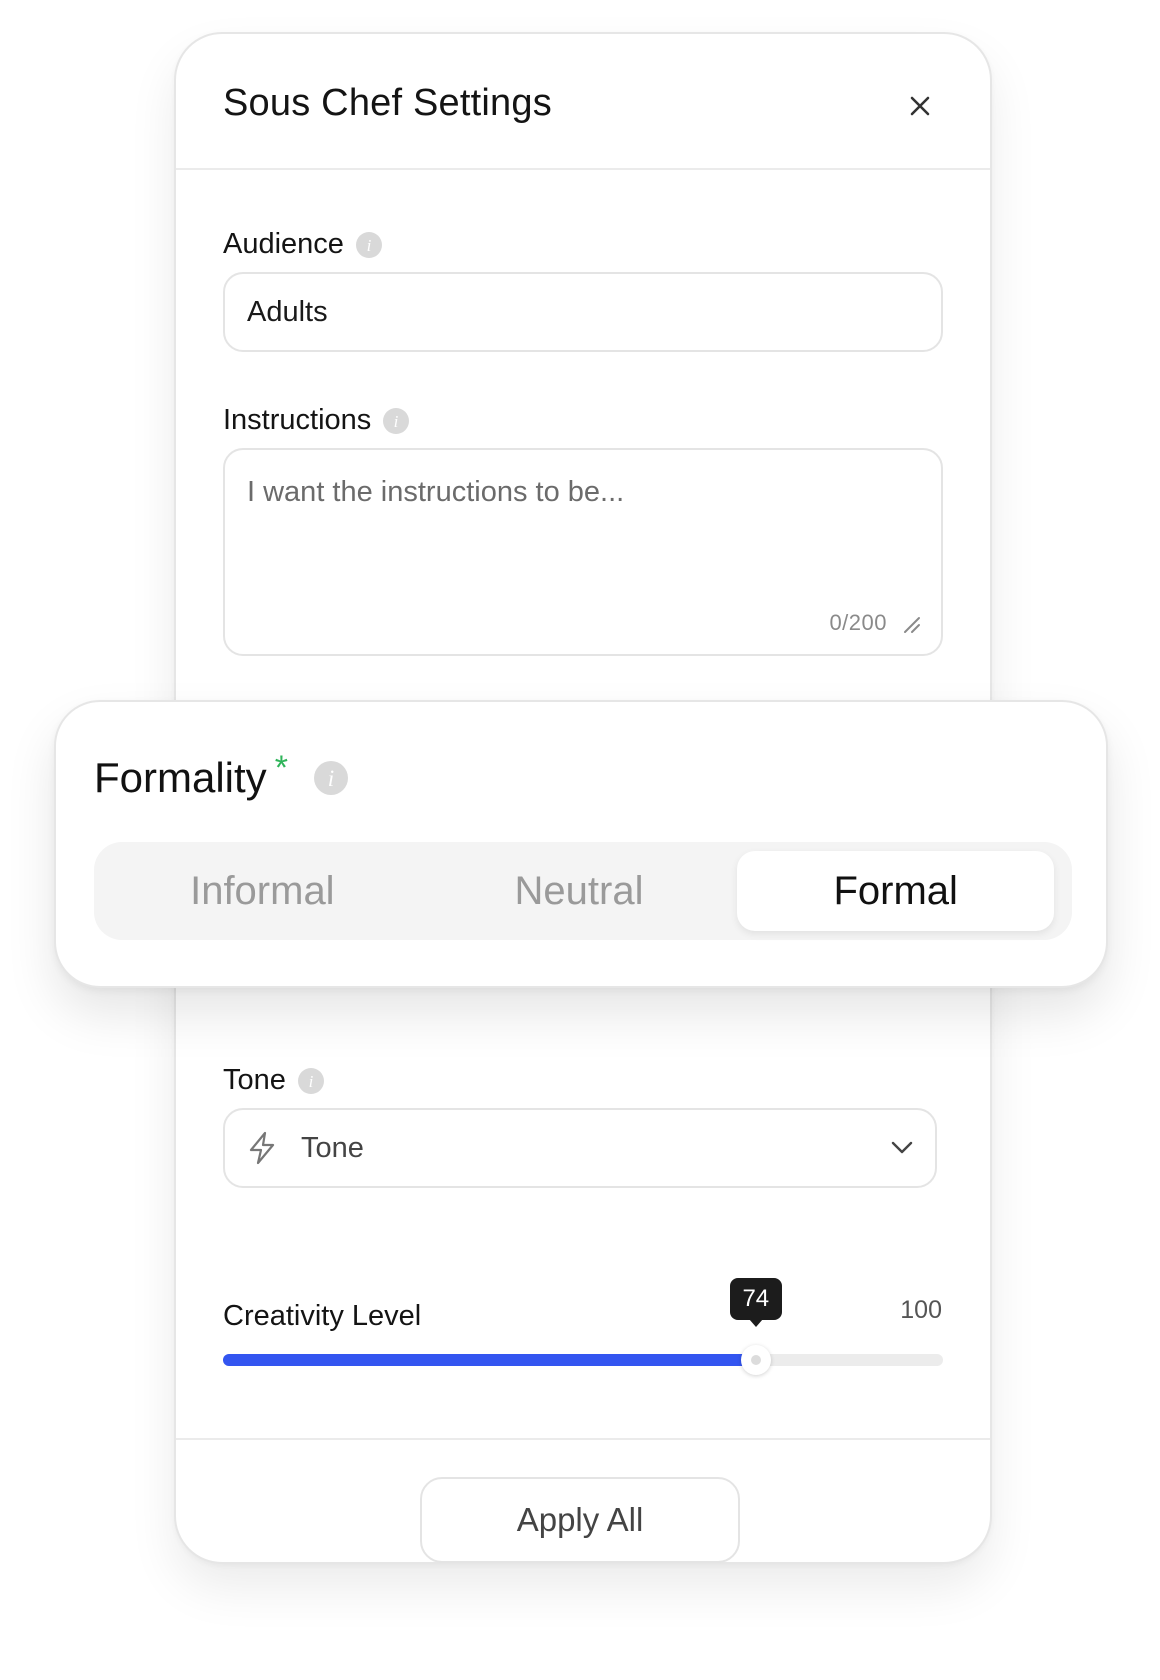 This screenshot has height=1680, width=1160. I want to click on audience-input: Adults, so click(583, 312).